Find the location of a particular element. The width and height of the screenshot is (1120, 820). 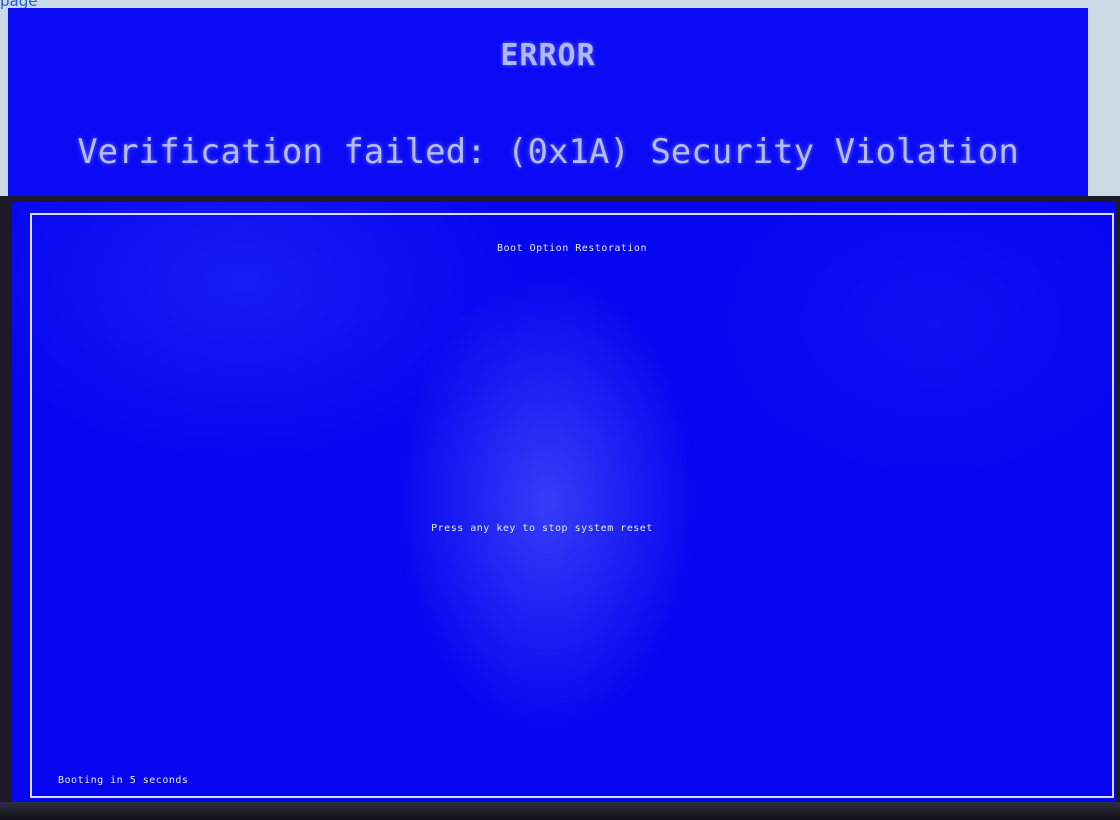

boot-option-restoration-title: Boot Option Restoration is located at coordinates (572, 248).